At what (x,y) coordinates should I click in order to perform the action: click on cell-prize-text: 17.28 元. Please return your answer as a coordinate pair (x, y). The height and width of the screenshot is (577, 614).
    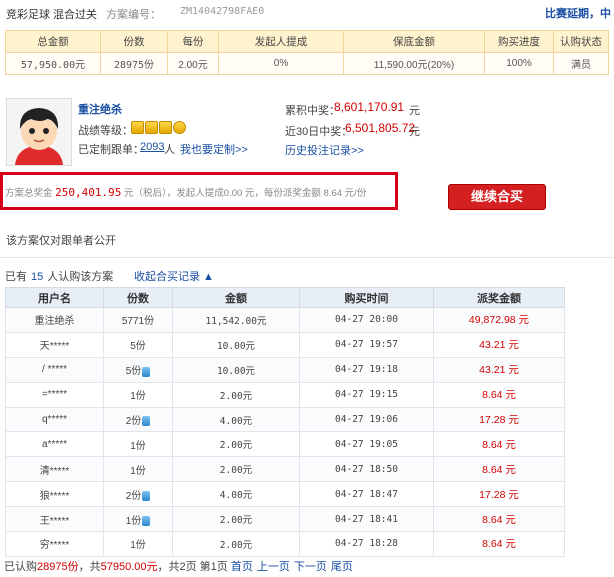
    Looking at the image, I should click on (499, 420).